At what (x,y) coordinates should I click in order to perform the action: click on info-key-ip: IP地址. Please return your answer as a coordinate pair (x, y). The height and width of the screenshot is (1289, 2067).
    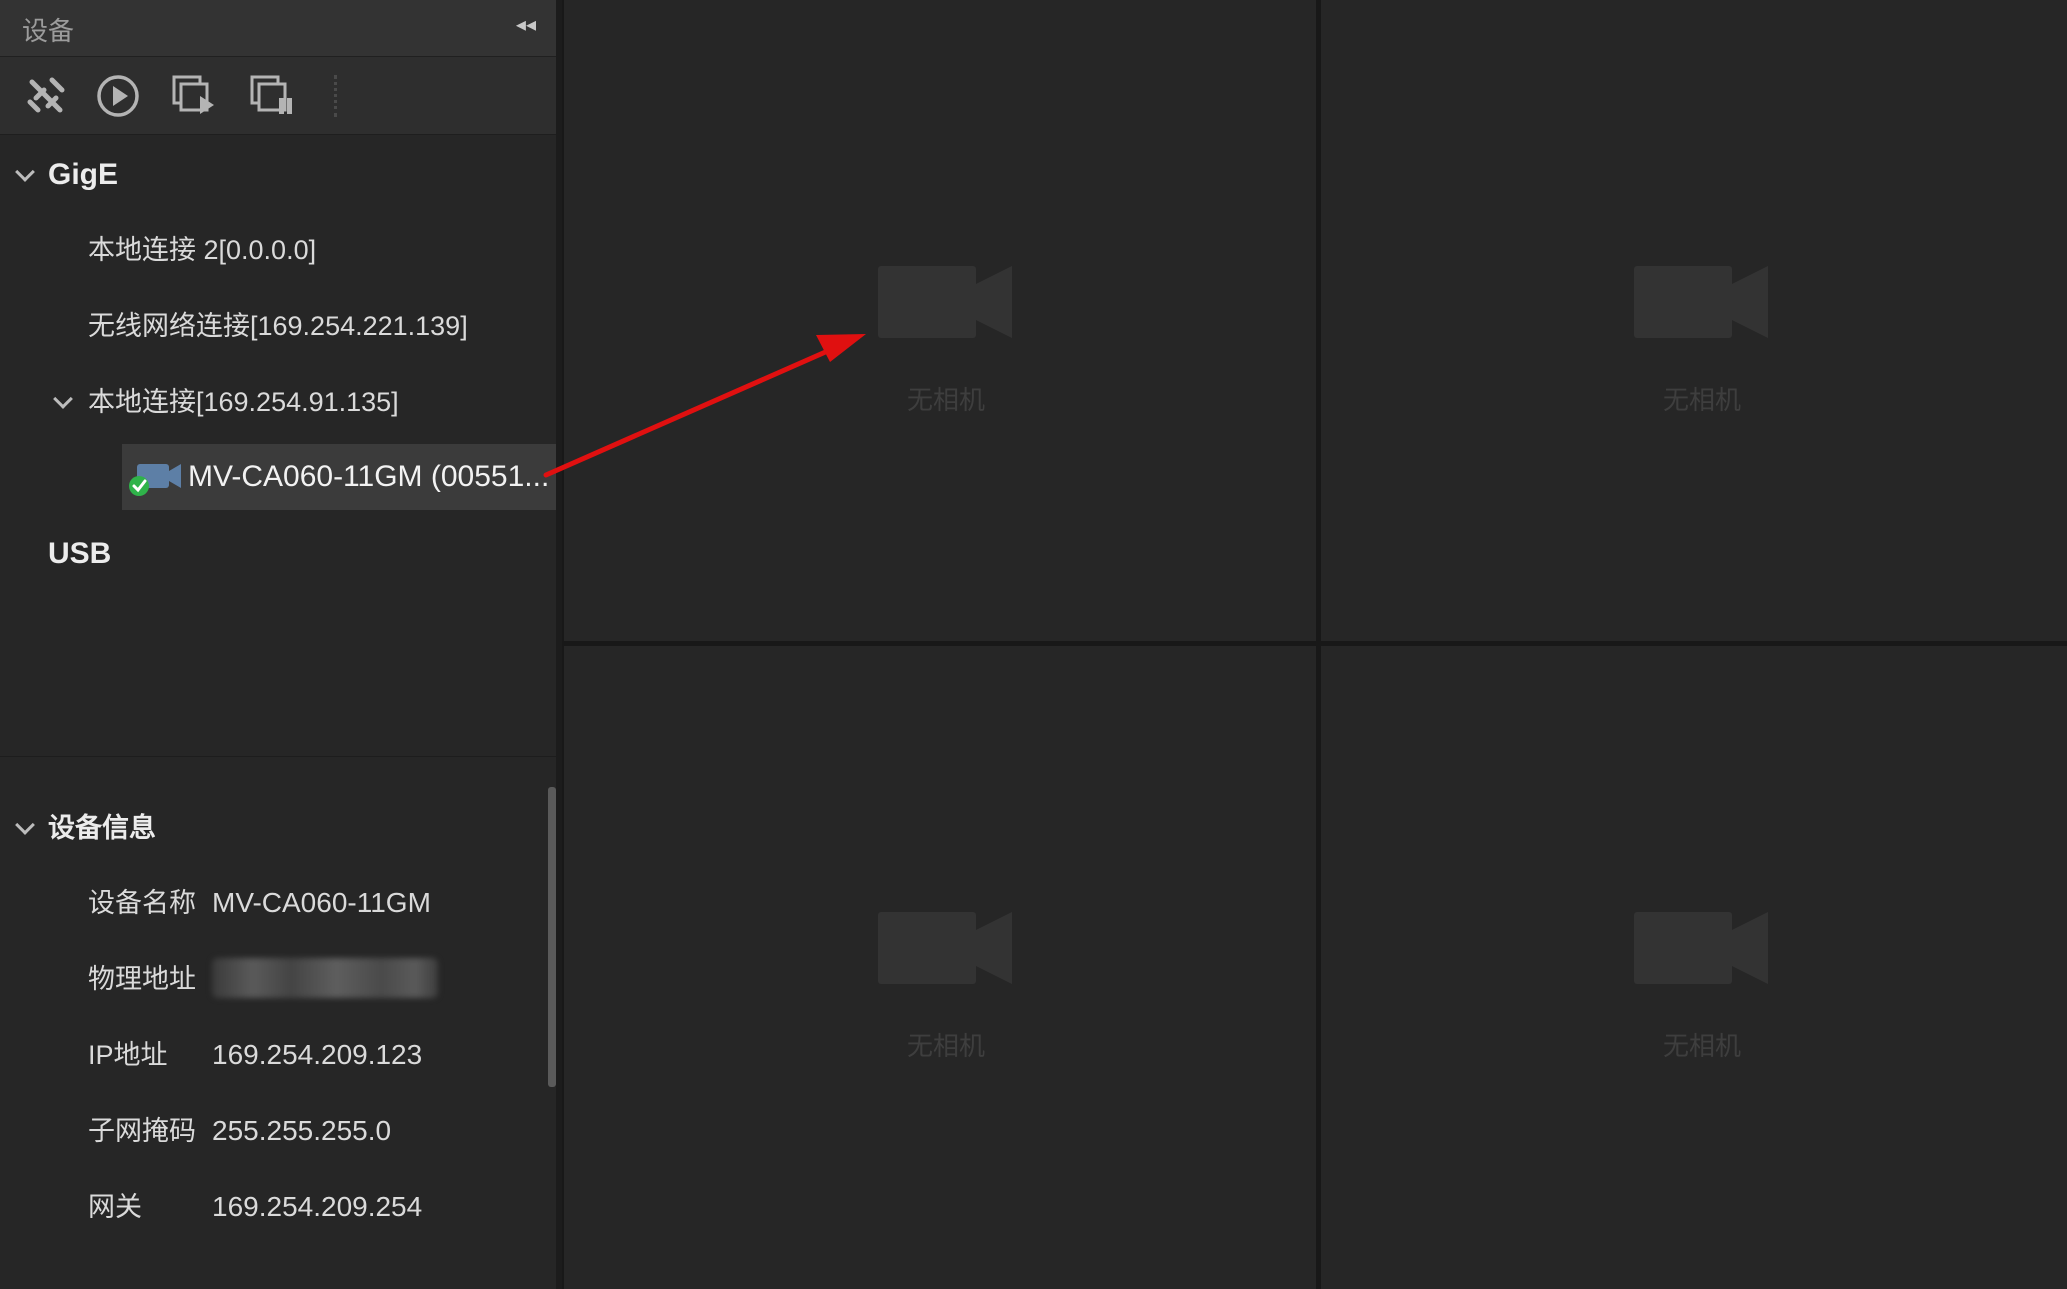
    Looking at the image, I should click on (128, 1055).